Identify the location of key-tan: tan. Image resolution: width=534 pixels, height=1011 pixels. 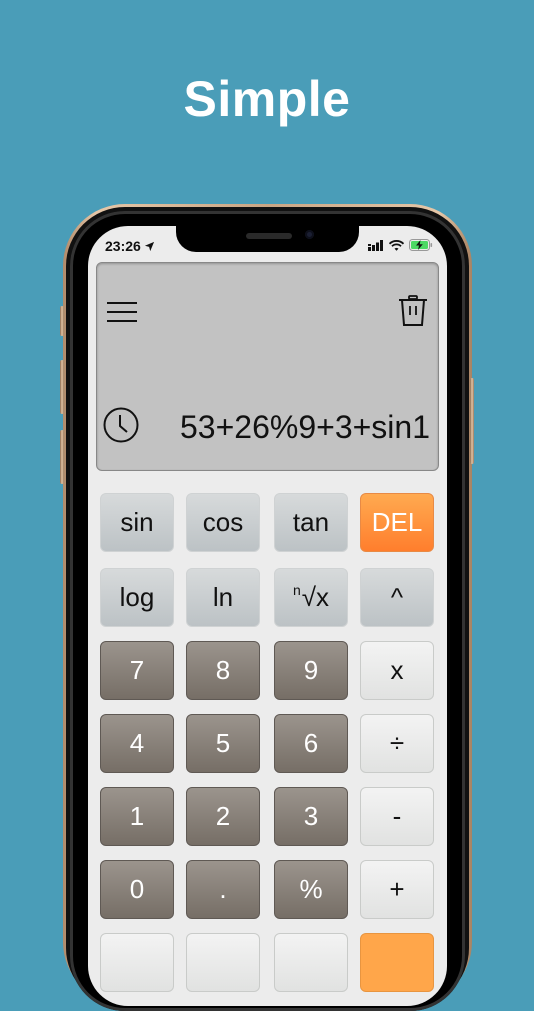
(311, 522).